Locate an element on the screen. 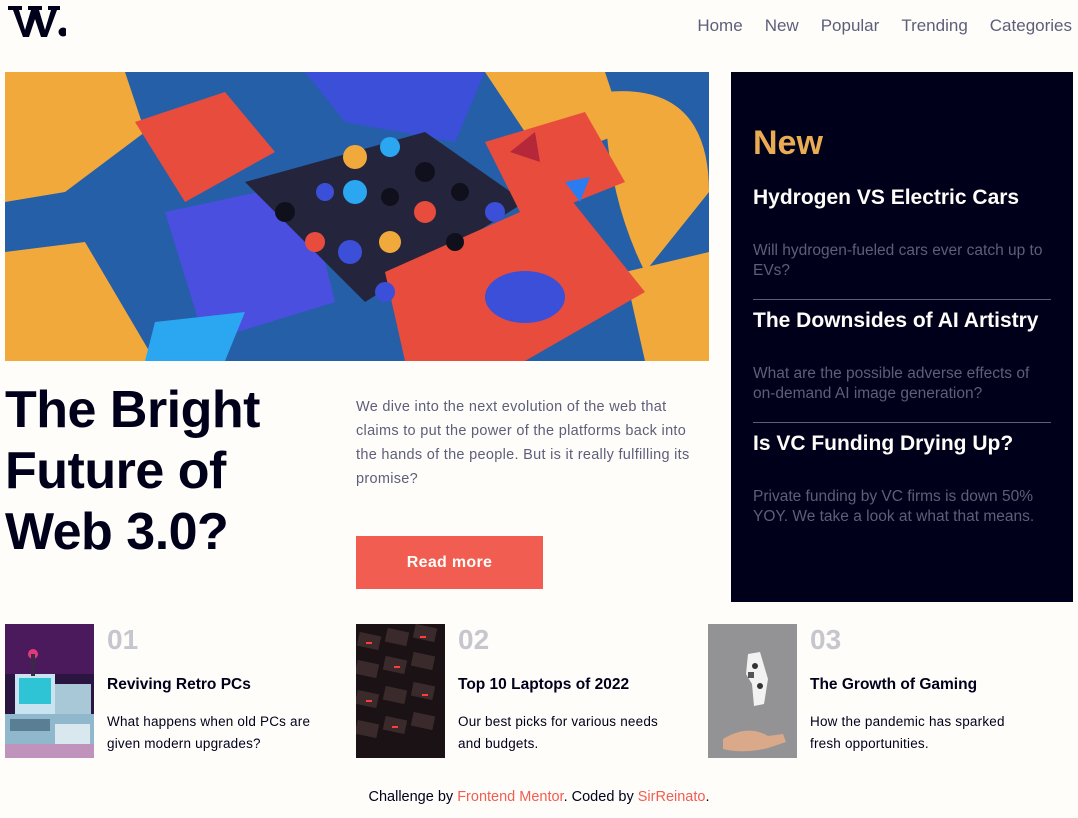 The height and width of the screenshot is (818, 1078). author-link: SirReinato is located at coordinates (672, 797).